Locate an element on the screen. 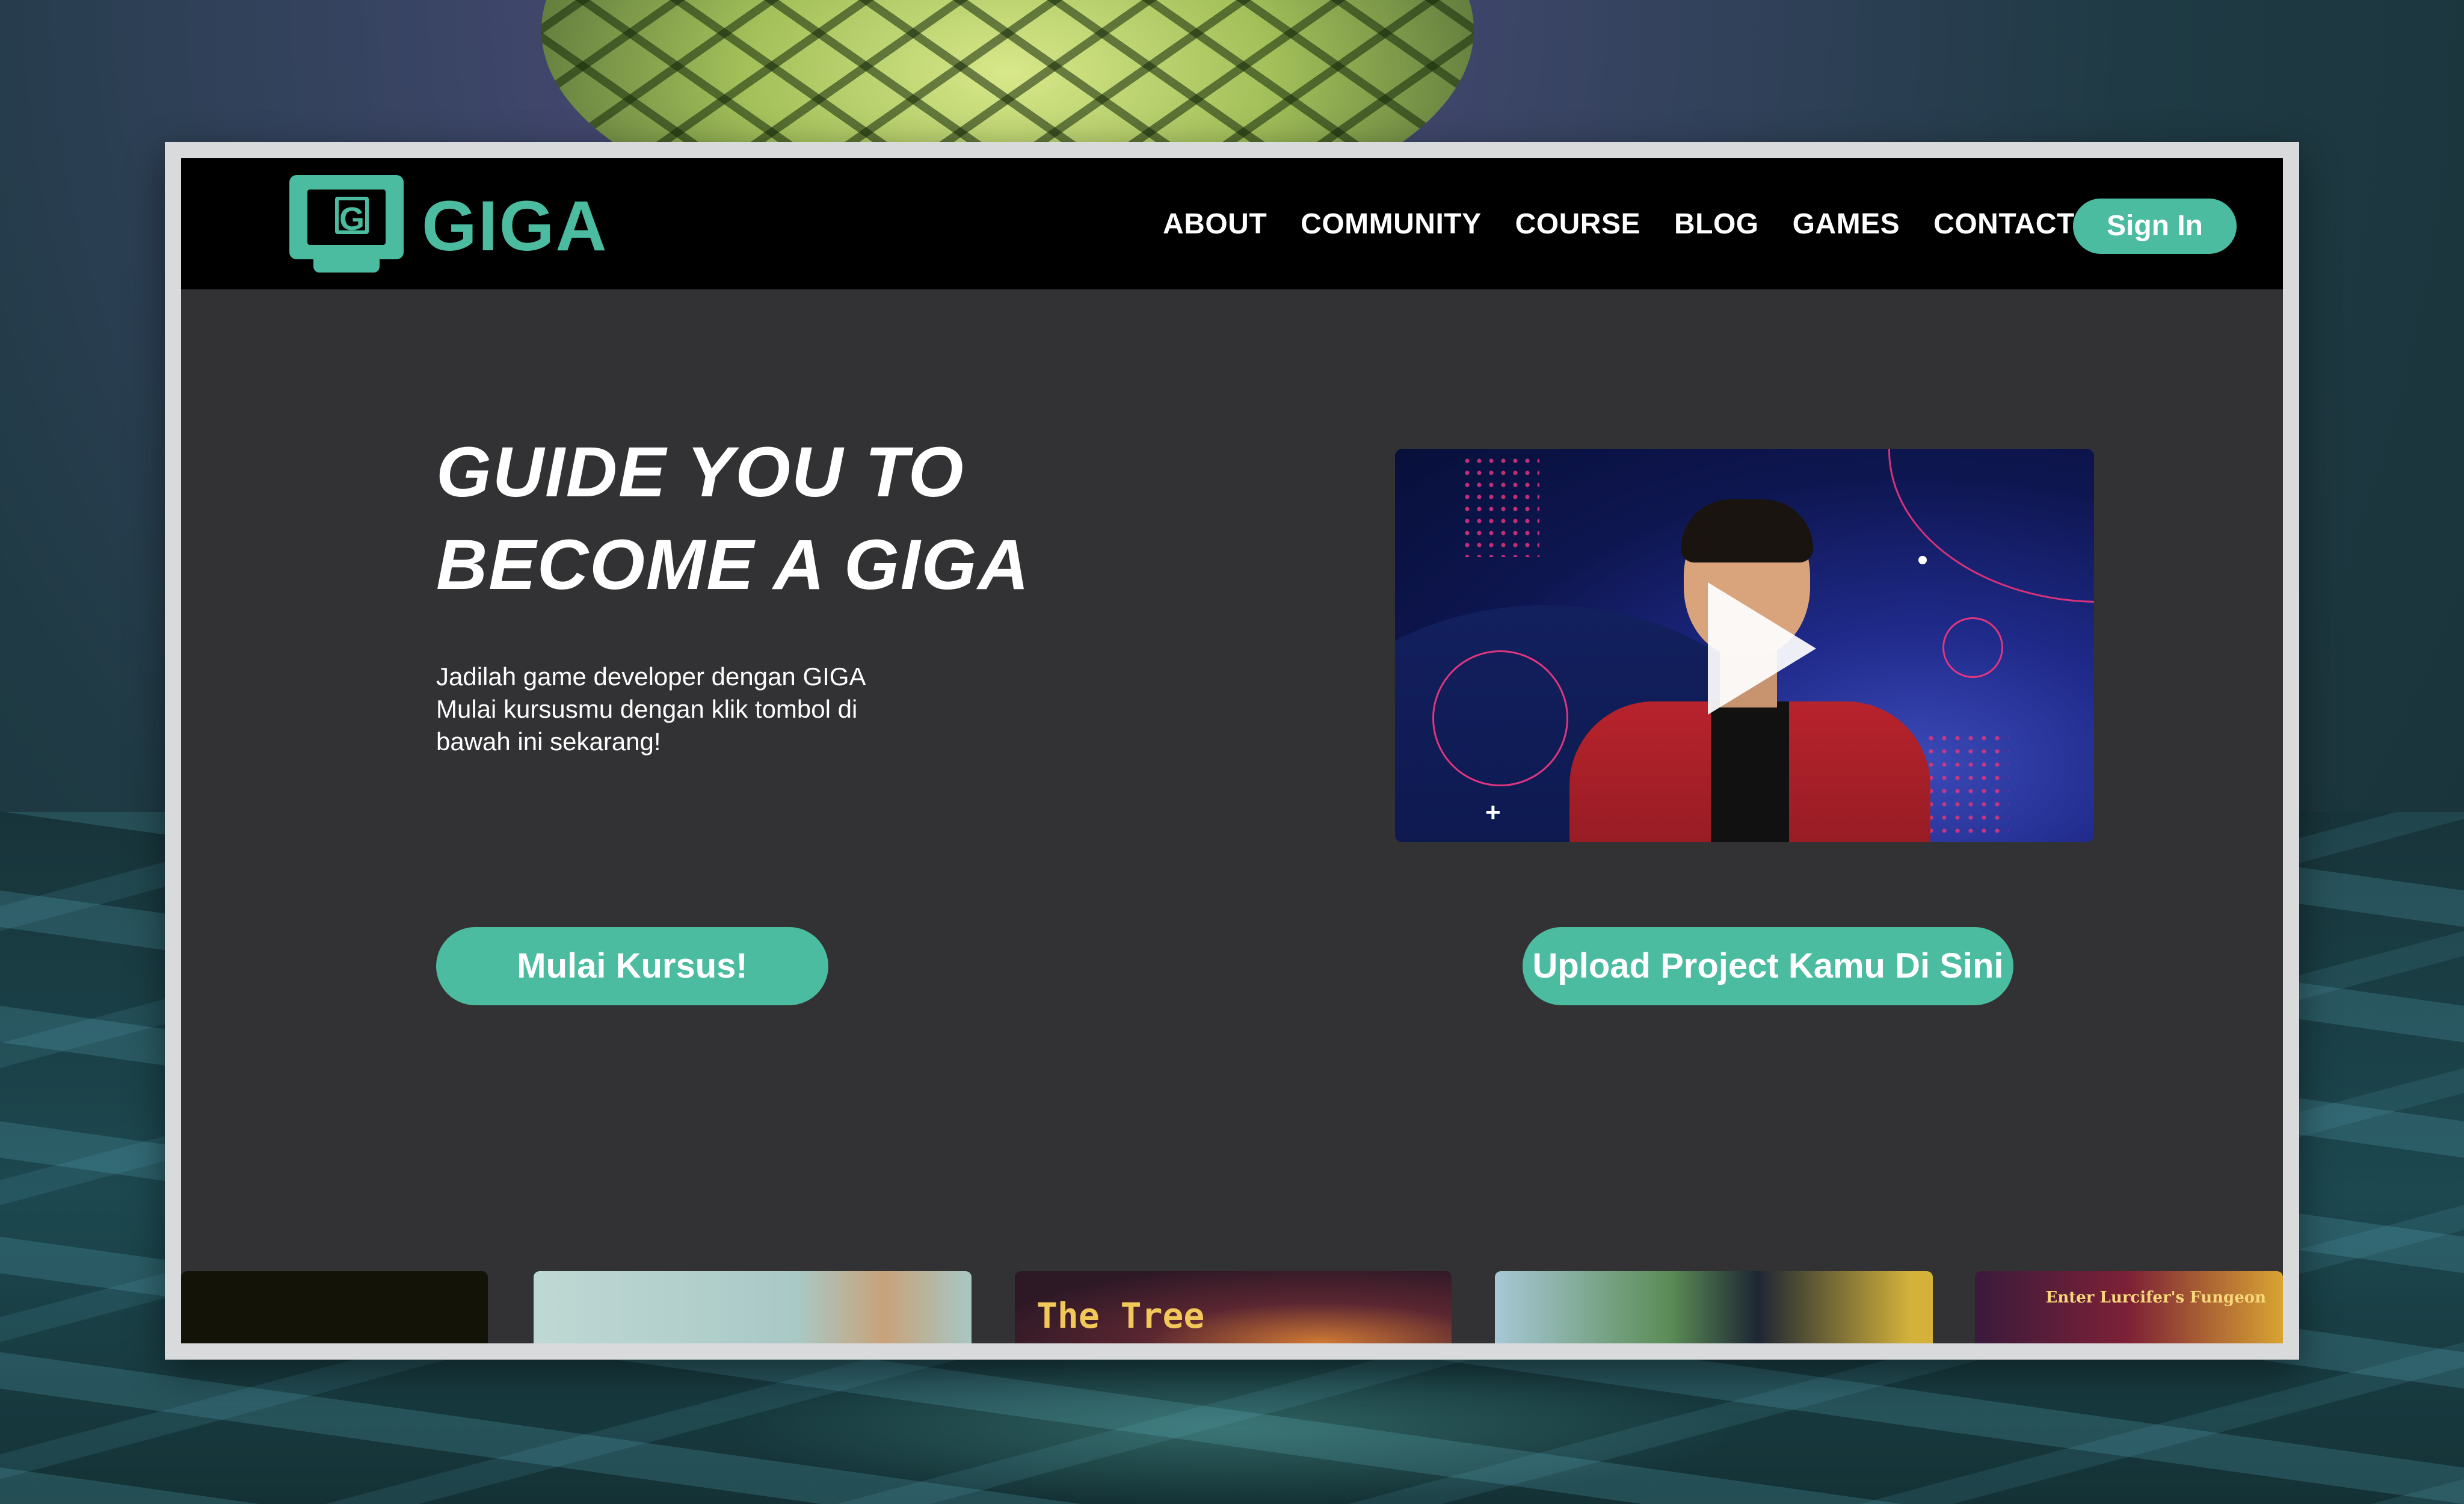 The width and height of the screenshot is (2464, 1504). game-title: The Tree is located at coordinates (1120, 1315).